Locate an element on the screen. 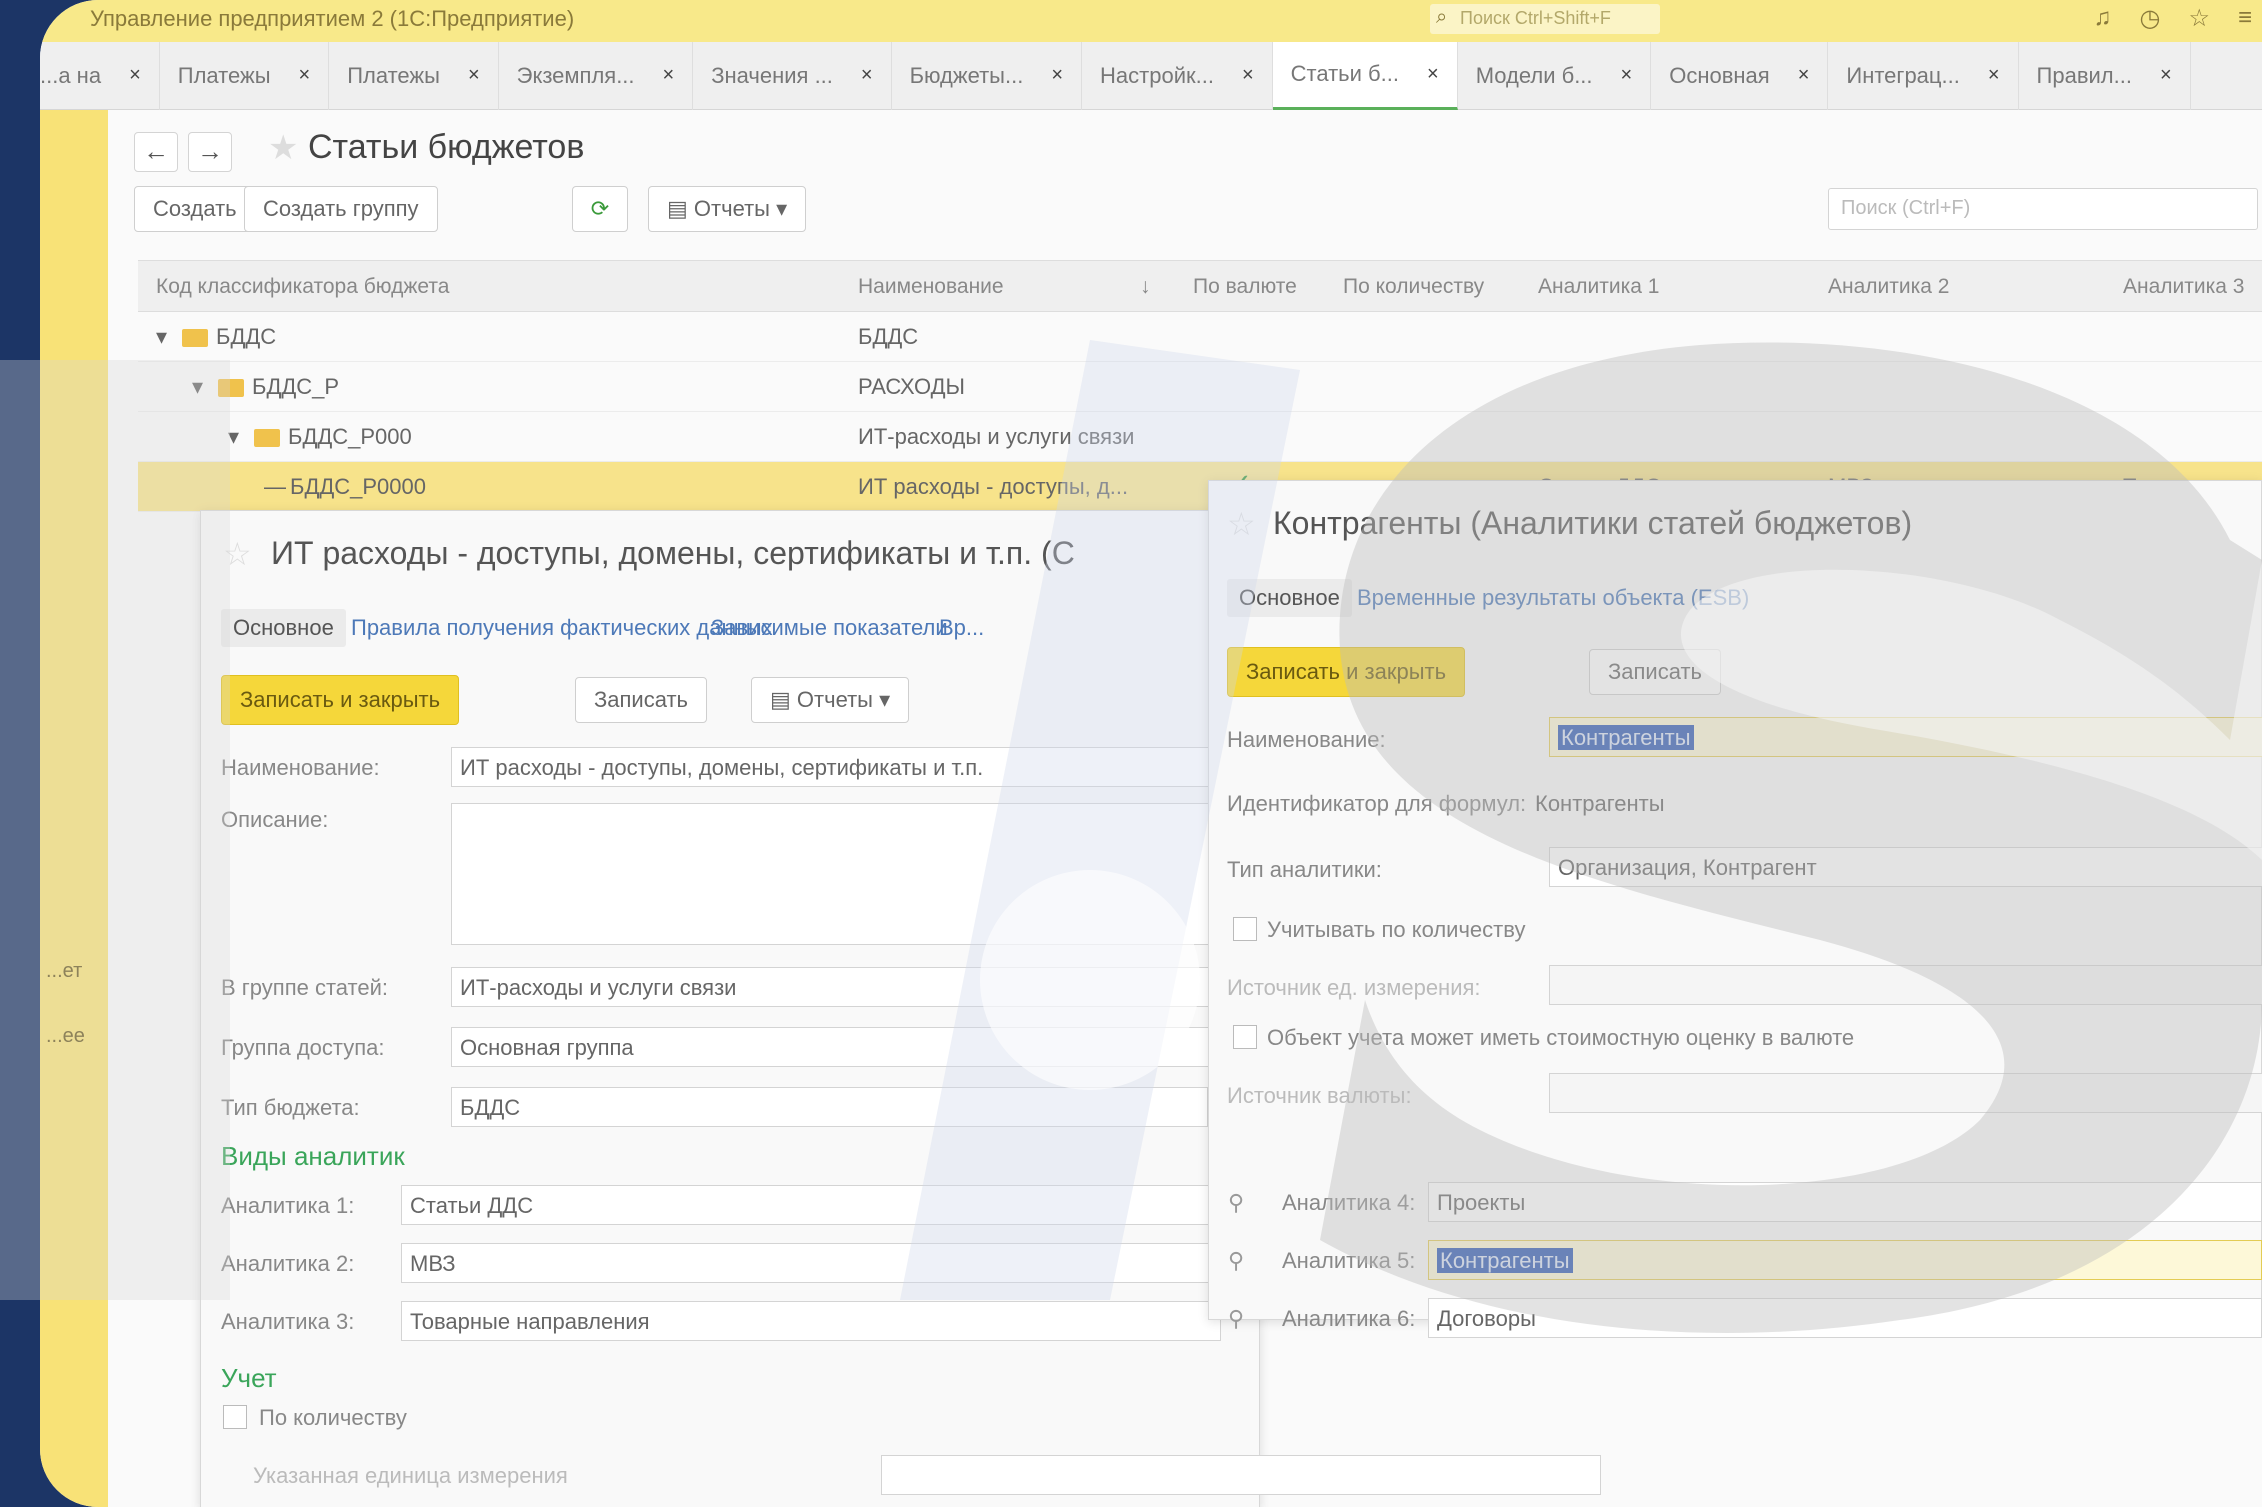 This screenshot has height=1507, width=2262. cp-by-quantity-checkbox is located at coordinates (1245, 929).